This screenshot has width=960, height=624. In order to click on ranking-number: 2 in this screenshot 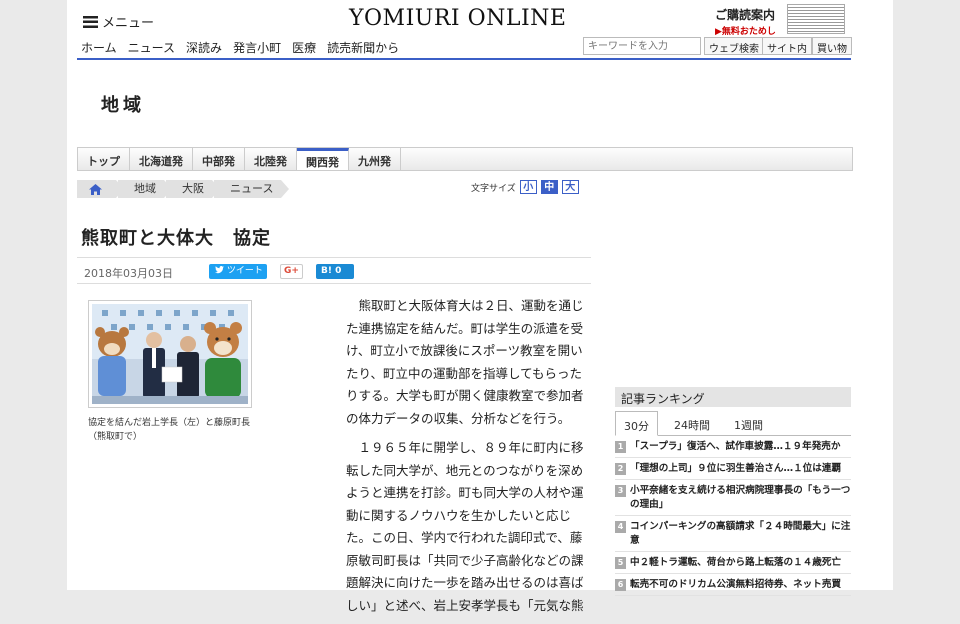, I will do `click(620, 469)`.